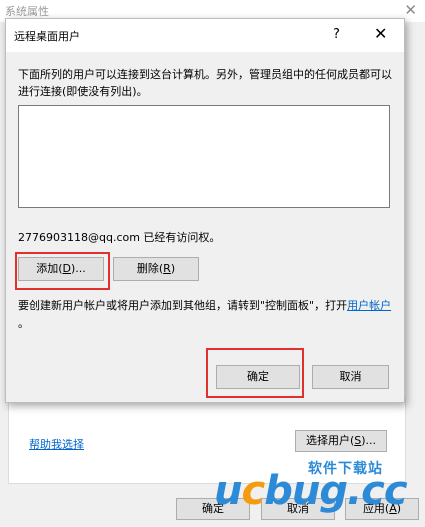 Image resolution: width=425 pixels, height=527 pixels. I want to click on highlight-ok-button, so click(255, 373).